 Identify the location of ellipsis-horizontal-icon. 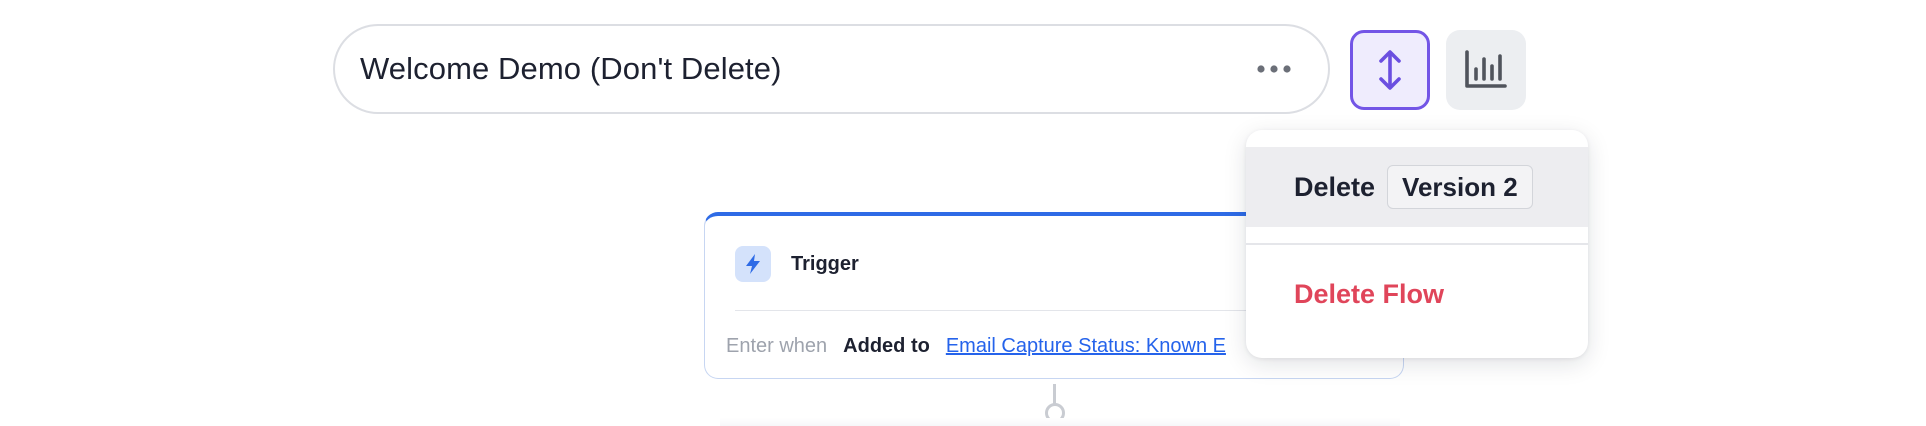
(1274, 69).